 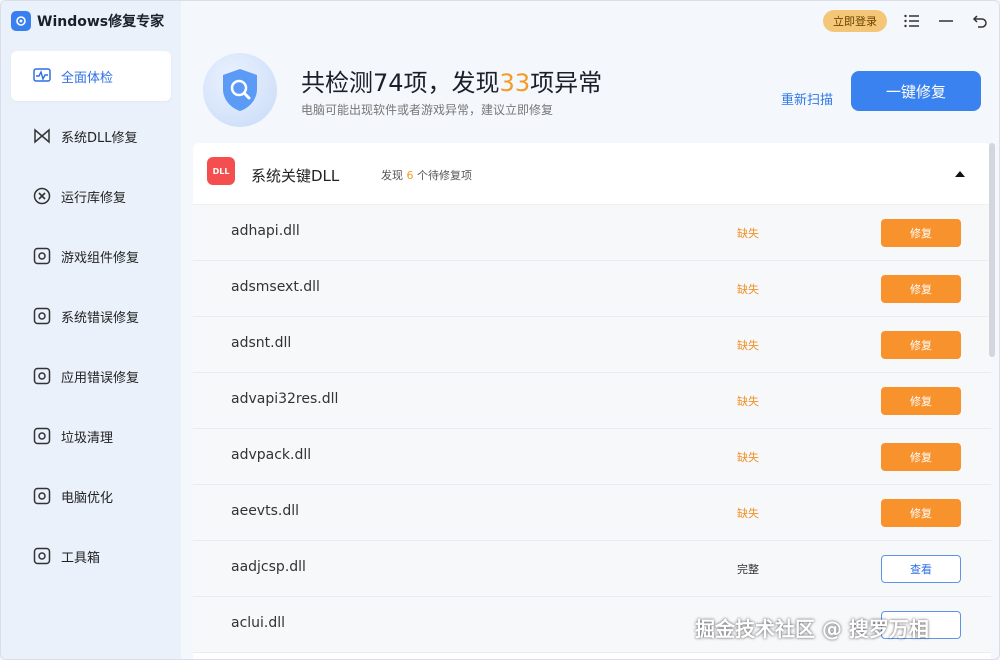 I want to click on dll-filename: aadjcsp.dll, so click(x=268, y=567).